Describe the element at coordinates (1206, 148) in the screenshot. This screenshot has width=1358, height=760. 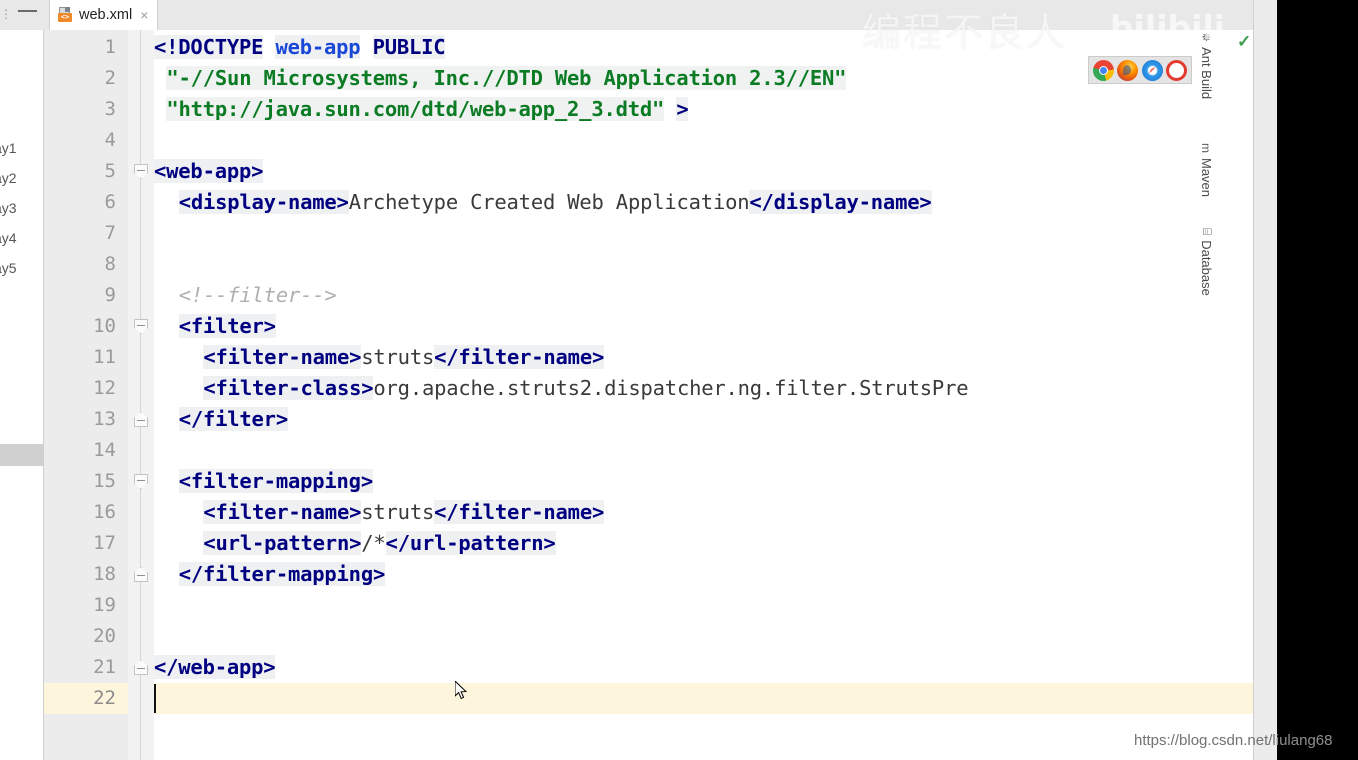
I see `maven-icon: m` at that location.